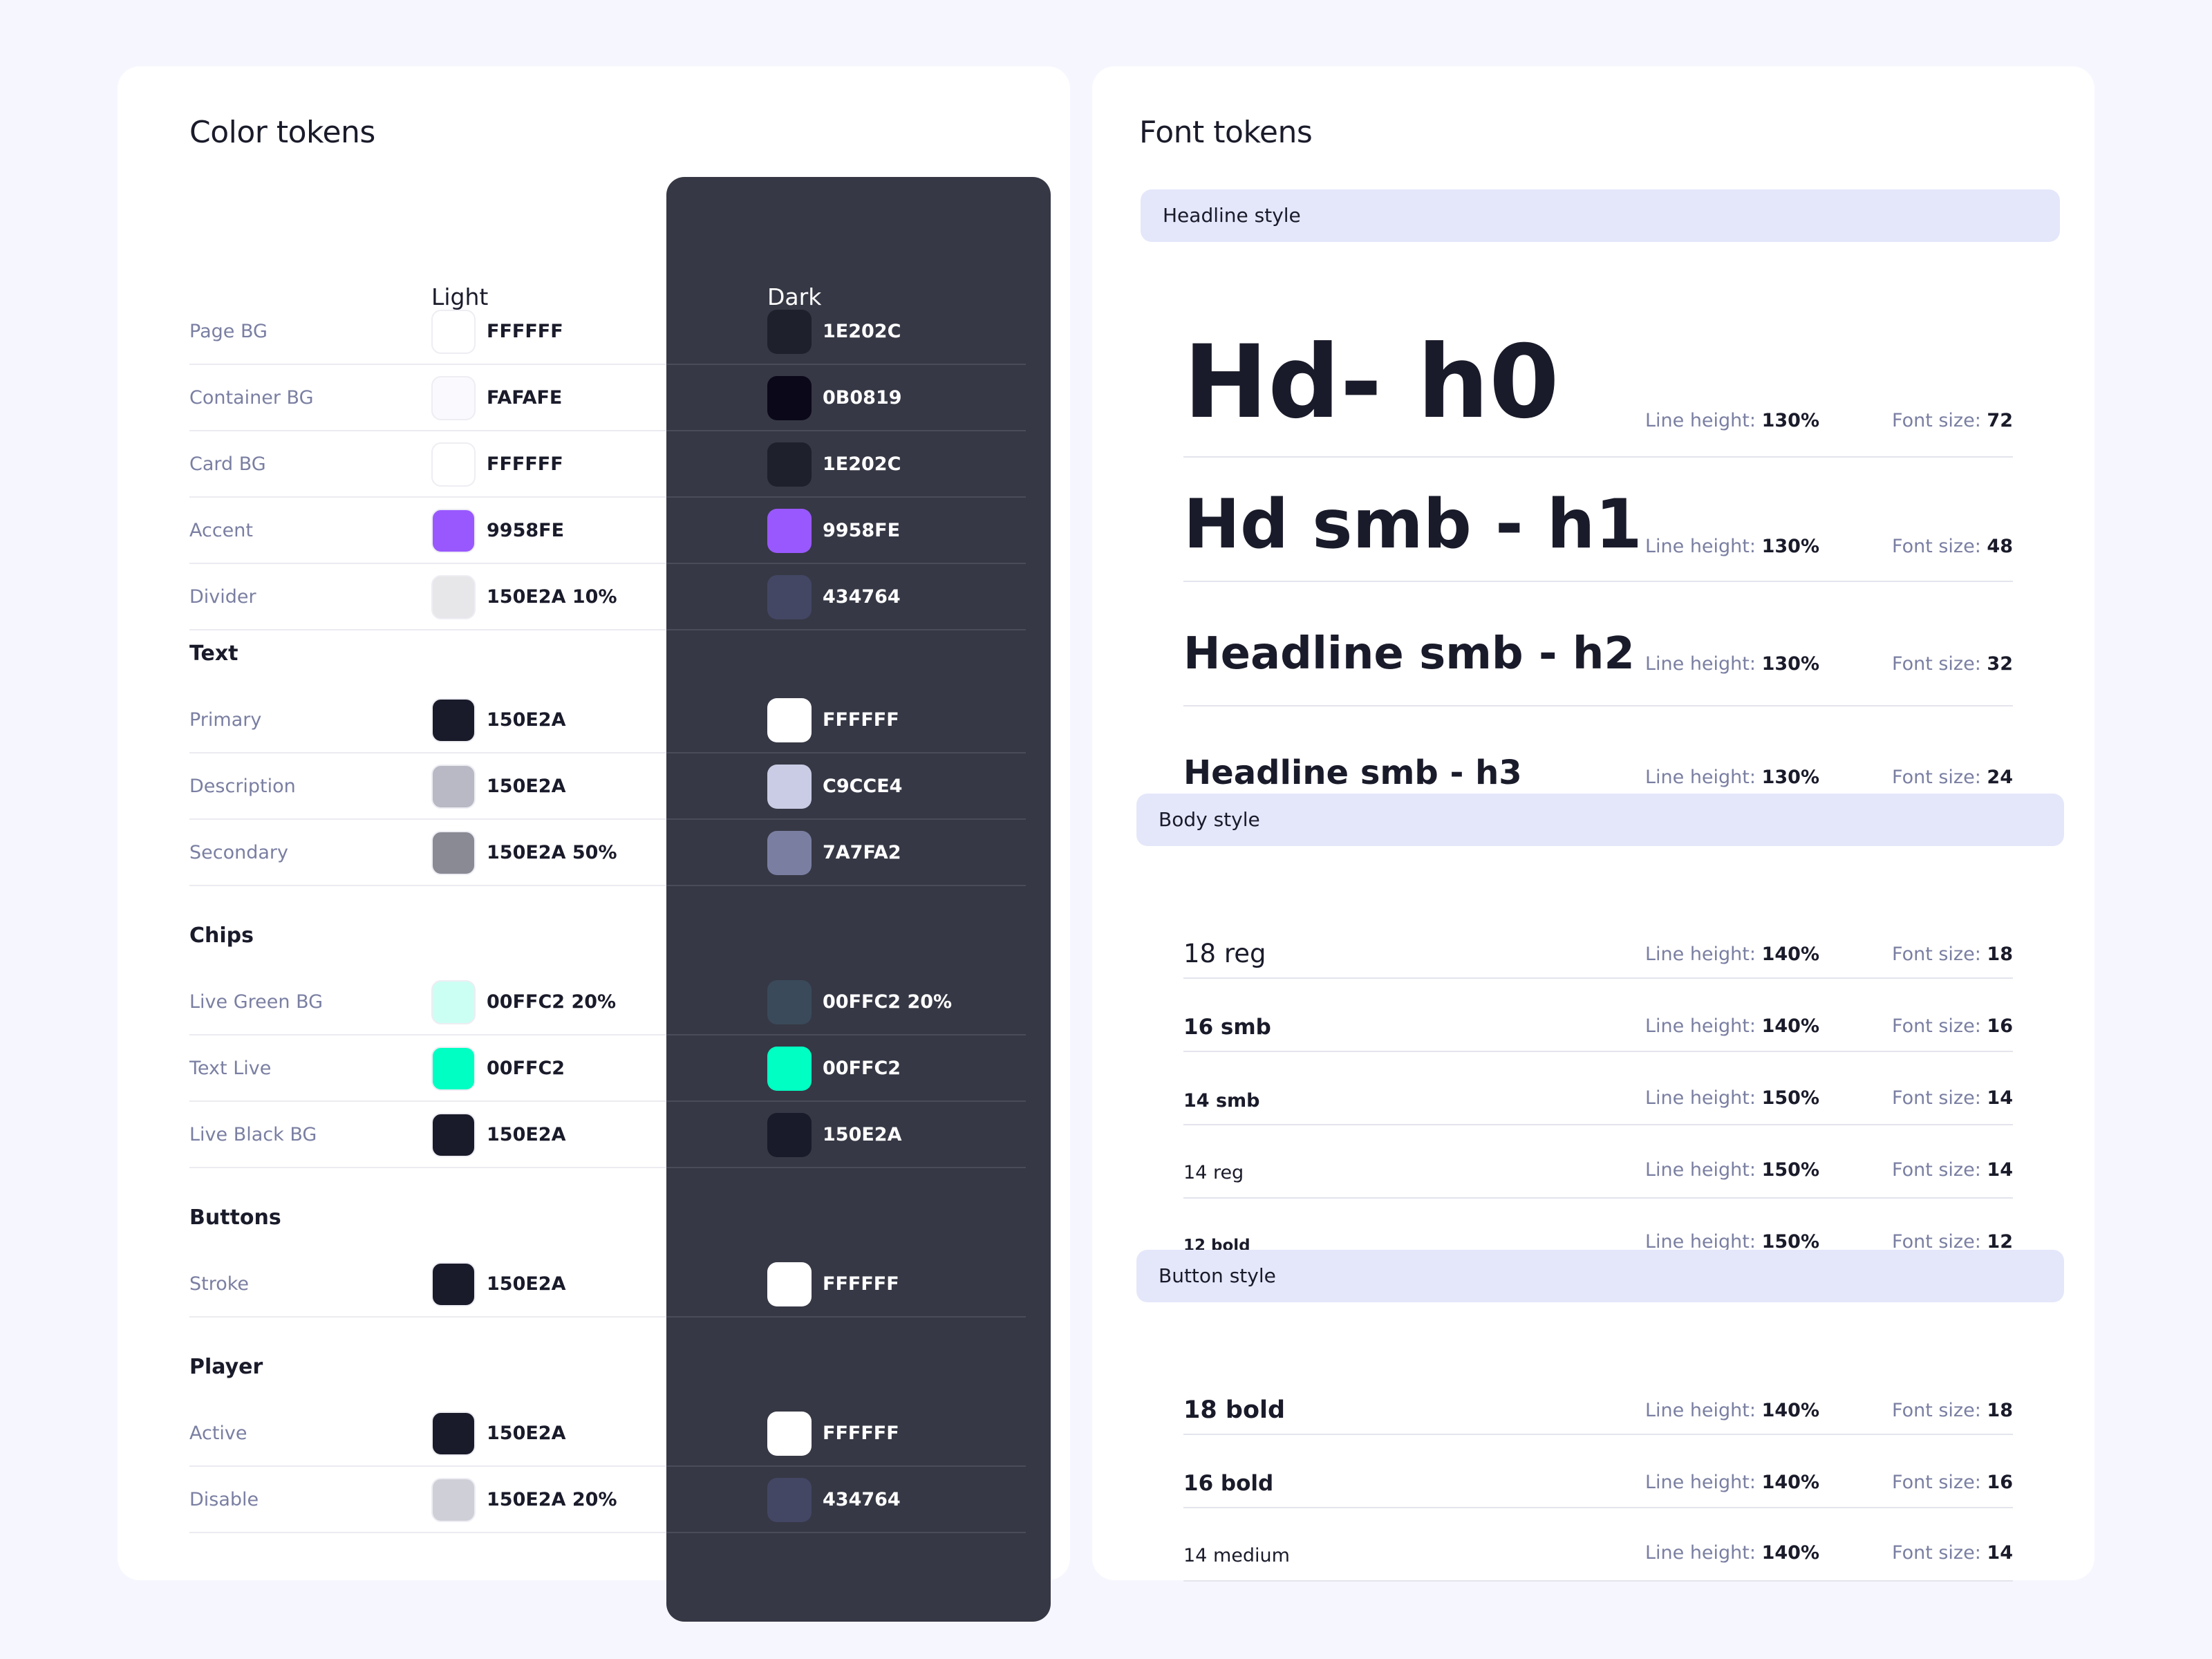 This screenshot has height=1659, width=2212. What do you see at coordinates (611, 786) in the screenshot?
I see `color-token-row: Description 150E2A C9CCE4` at bounding box center [611, 786].